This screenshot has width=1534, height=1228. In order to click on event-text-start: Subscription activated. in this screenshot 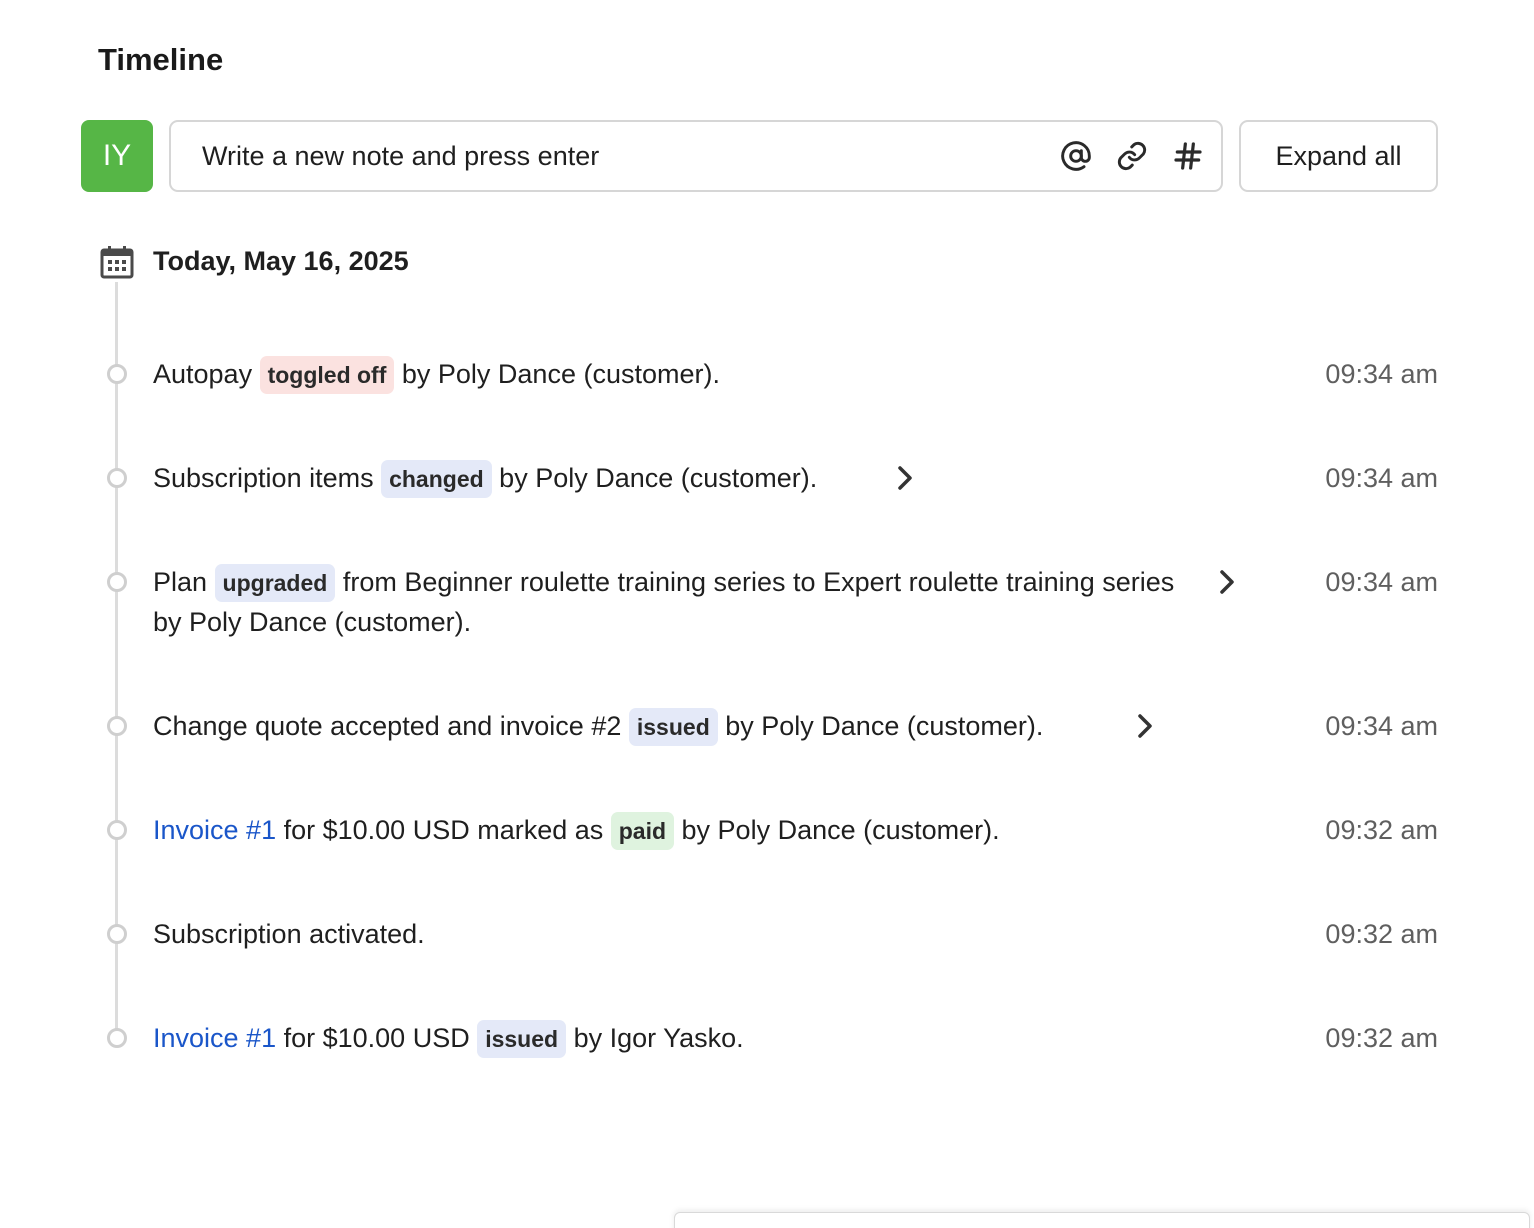, I will do `click(289, 934)`.